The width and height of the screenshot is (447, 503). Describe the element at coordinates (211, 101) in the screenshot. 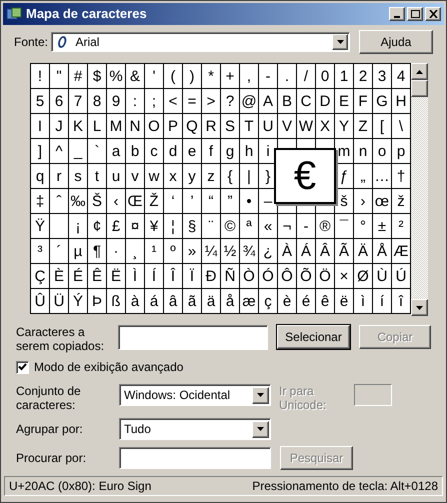

I see `character-cell: >` at that location.